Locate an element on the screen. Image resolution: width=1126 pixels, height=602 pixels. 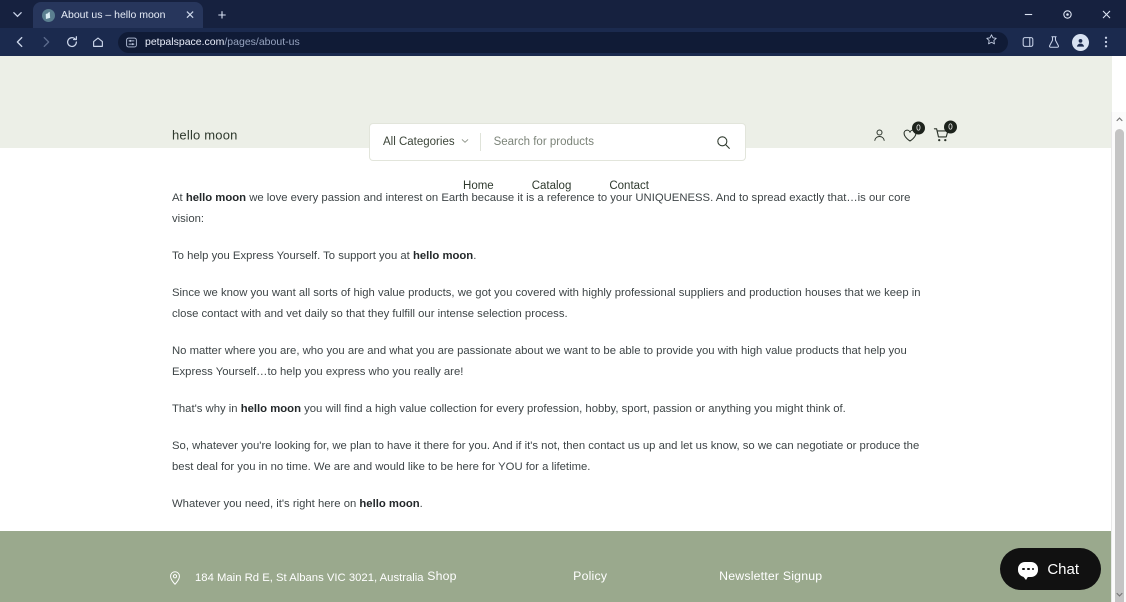
browser-toolbar: petpalspace.com/pages/about-us is located at coordinates (563, 42).